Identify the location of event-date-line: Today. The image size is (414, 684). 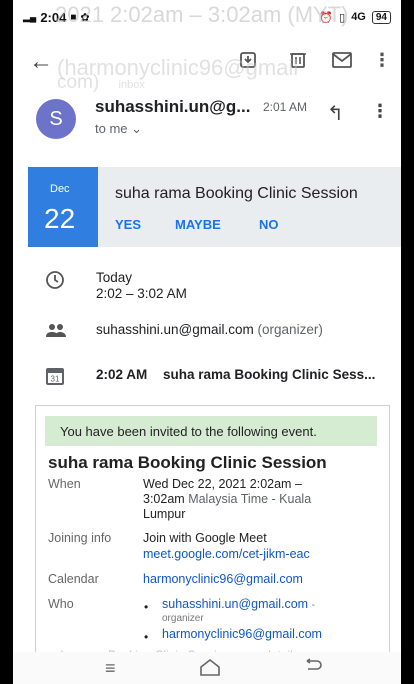
(114, 277).